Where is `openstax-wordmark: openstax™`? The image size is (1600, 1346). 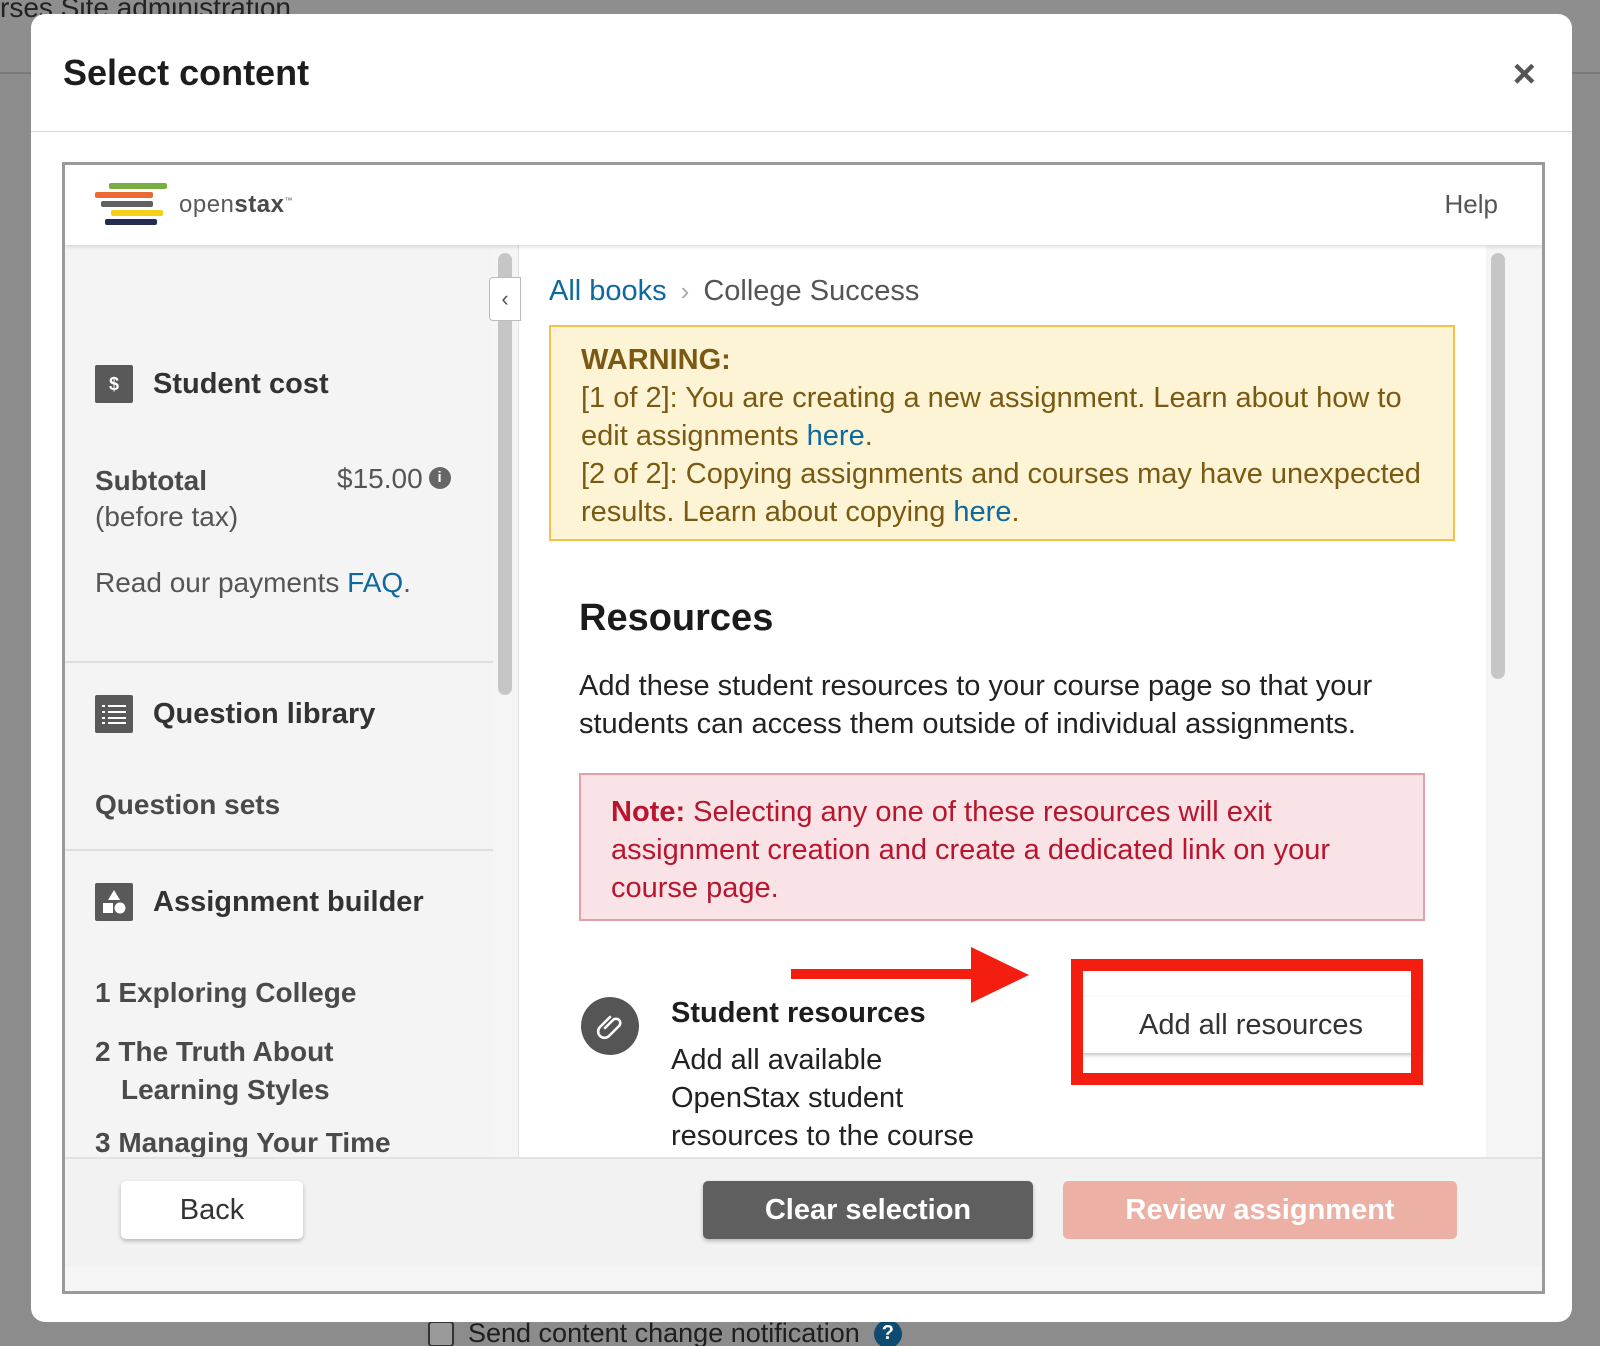
openstax-wordmark: openstax™ is located at coordinates (236, 205).